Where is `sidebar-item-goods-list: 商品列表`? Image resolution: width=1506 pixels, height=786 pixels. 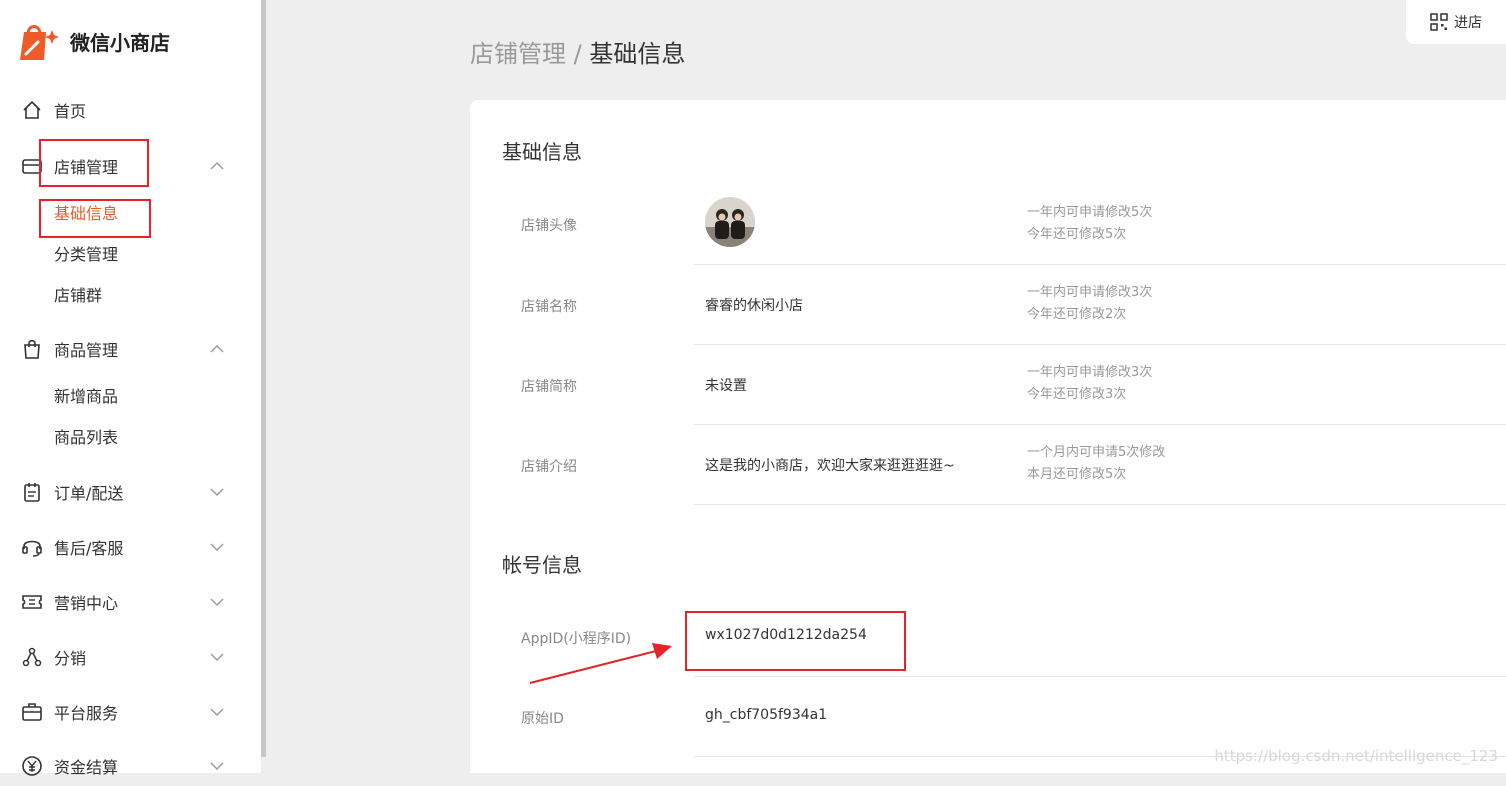
sidebar-item-goods-list: 商品列表 is located at coordinates (86, 438).